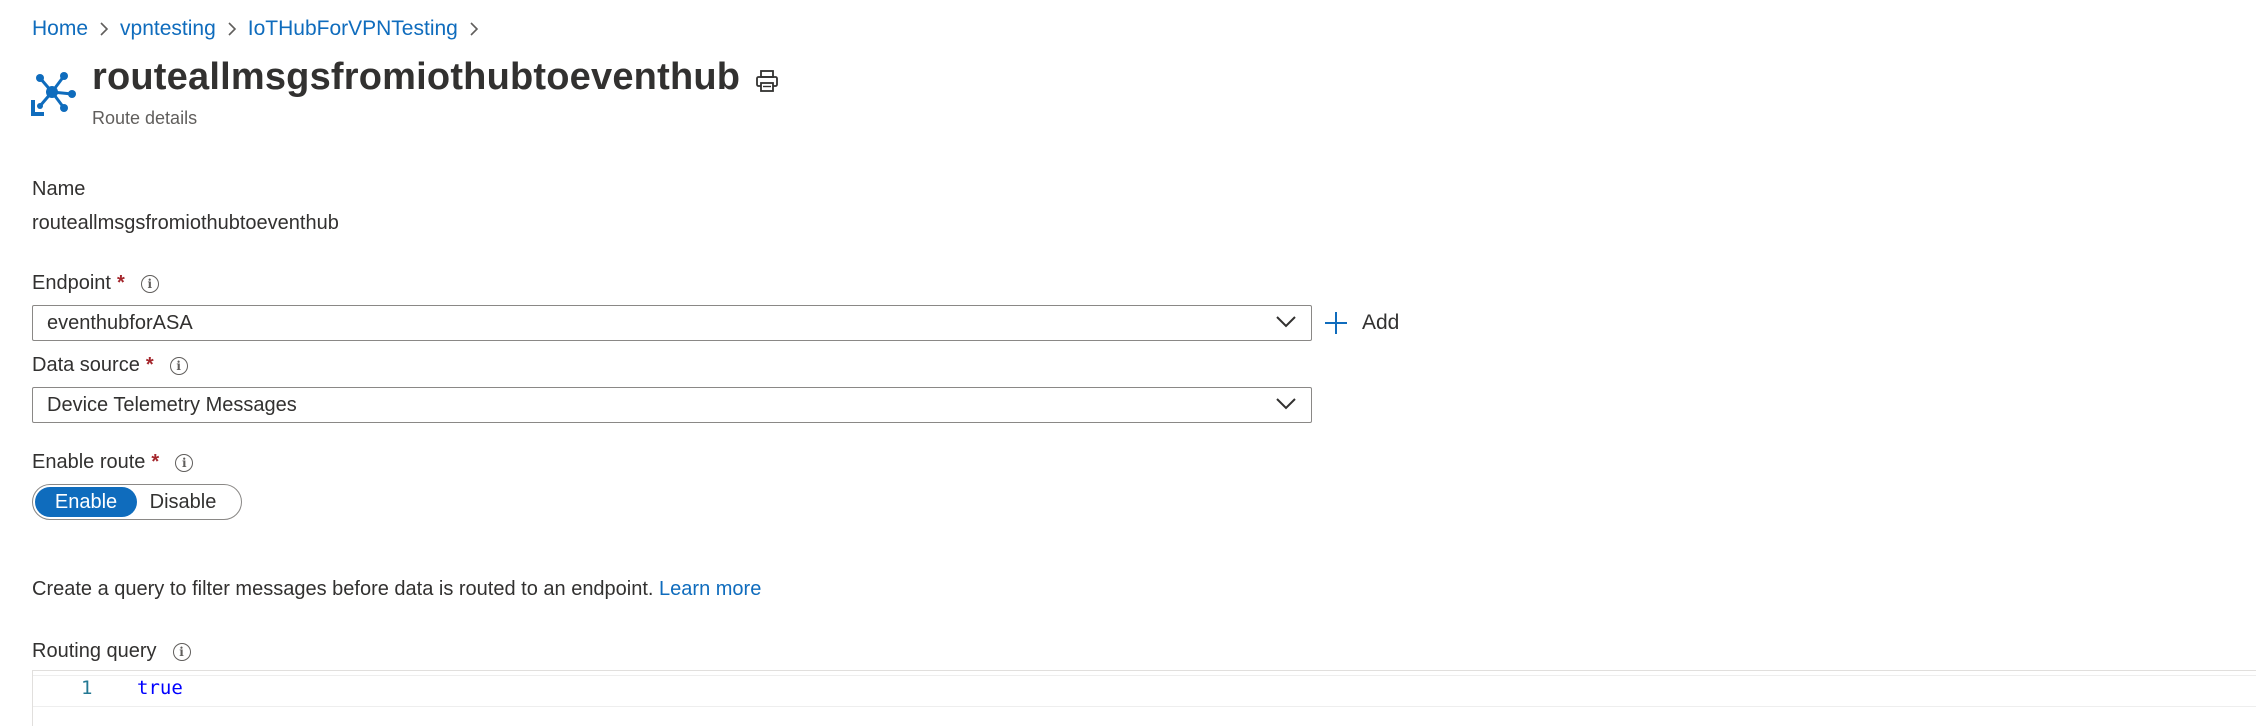 The width and height of the screenshot is (2256, 726). I want to click on enable-route-label: Enable route * i, so click(113, 462).